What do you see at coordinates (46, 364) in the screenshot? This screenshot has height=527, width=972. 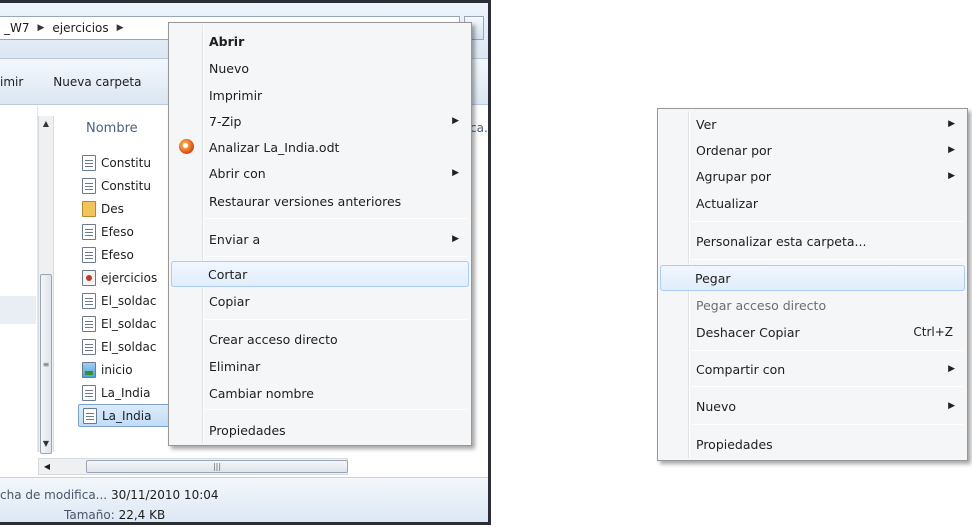 I see `scrollbar-thumb: ≡` at bounding box center [46, 364].